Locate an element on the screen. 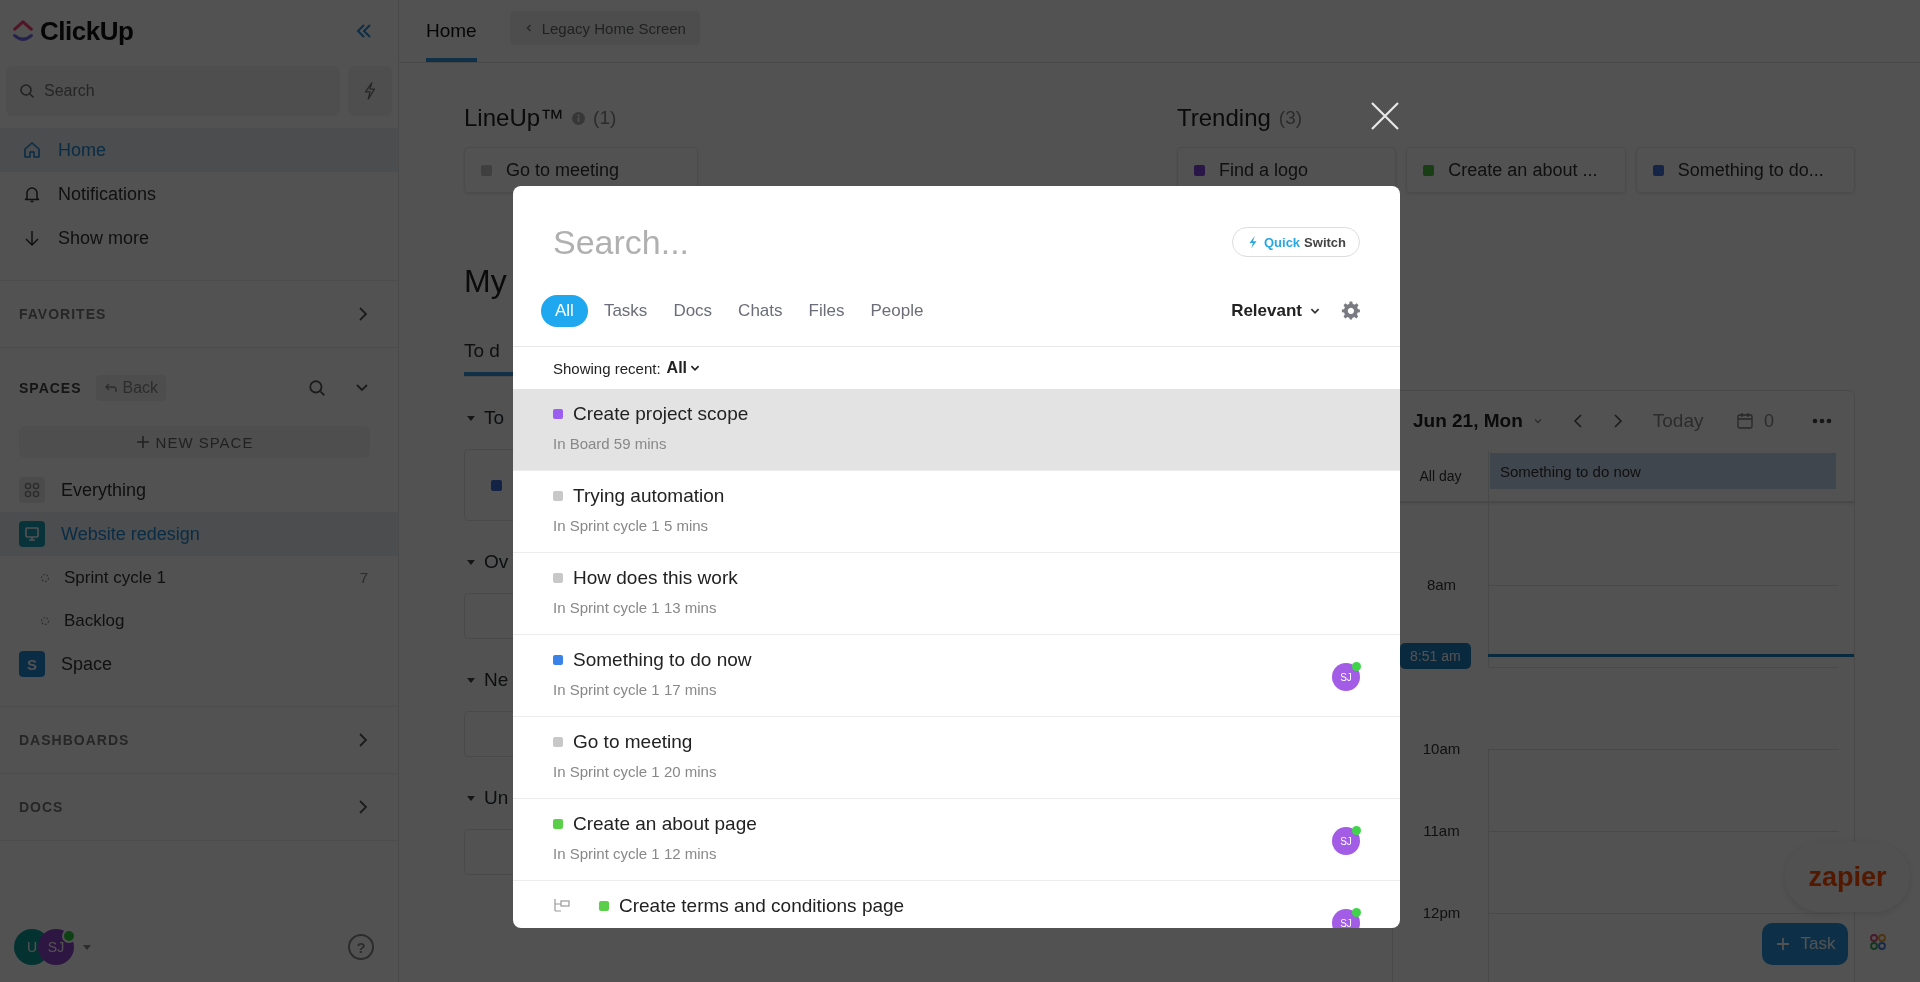 The width and height of the screenshot is (1920, 982). task-location: In Sprint cycle 1 12 mins is located at coordinates (635, 853).